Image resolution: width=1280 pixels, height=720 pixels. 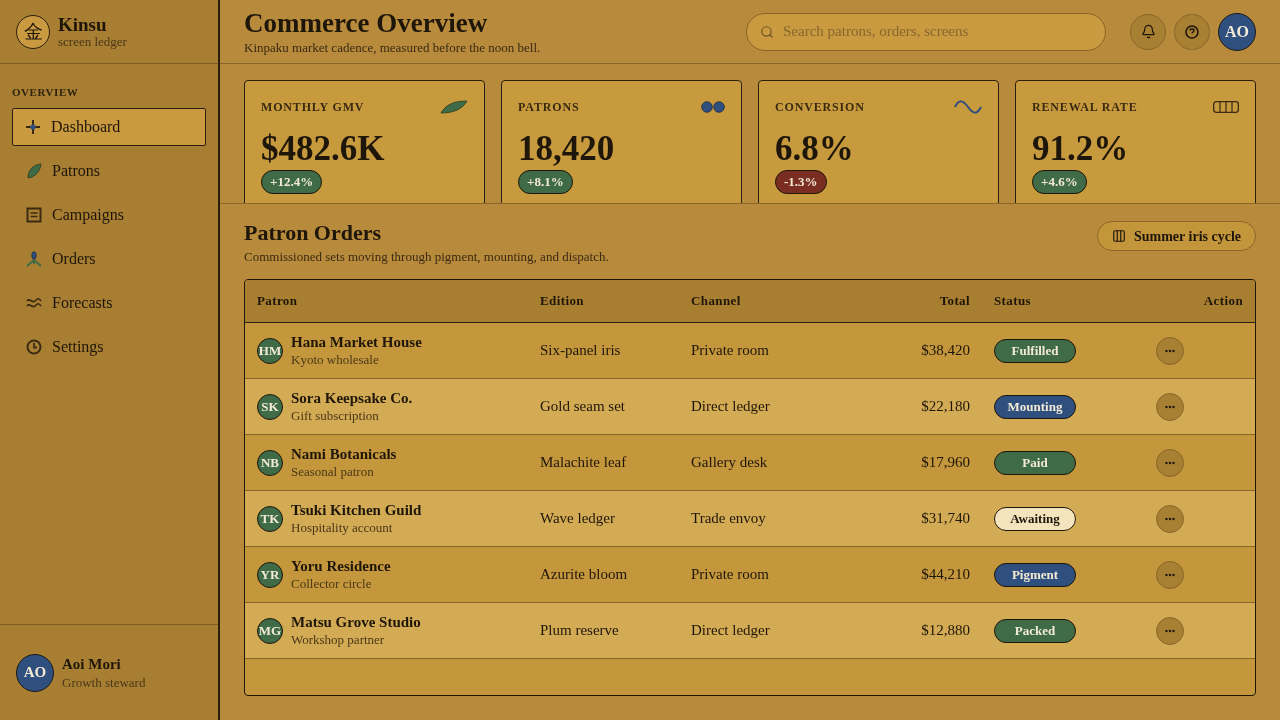 I want to click on edition-cell-text: Malachite leaf, so click(x=583, y=463).